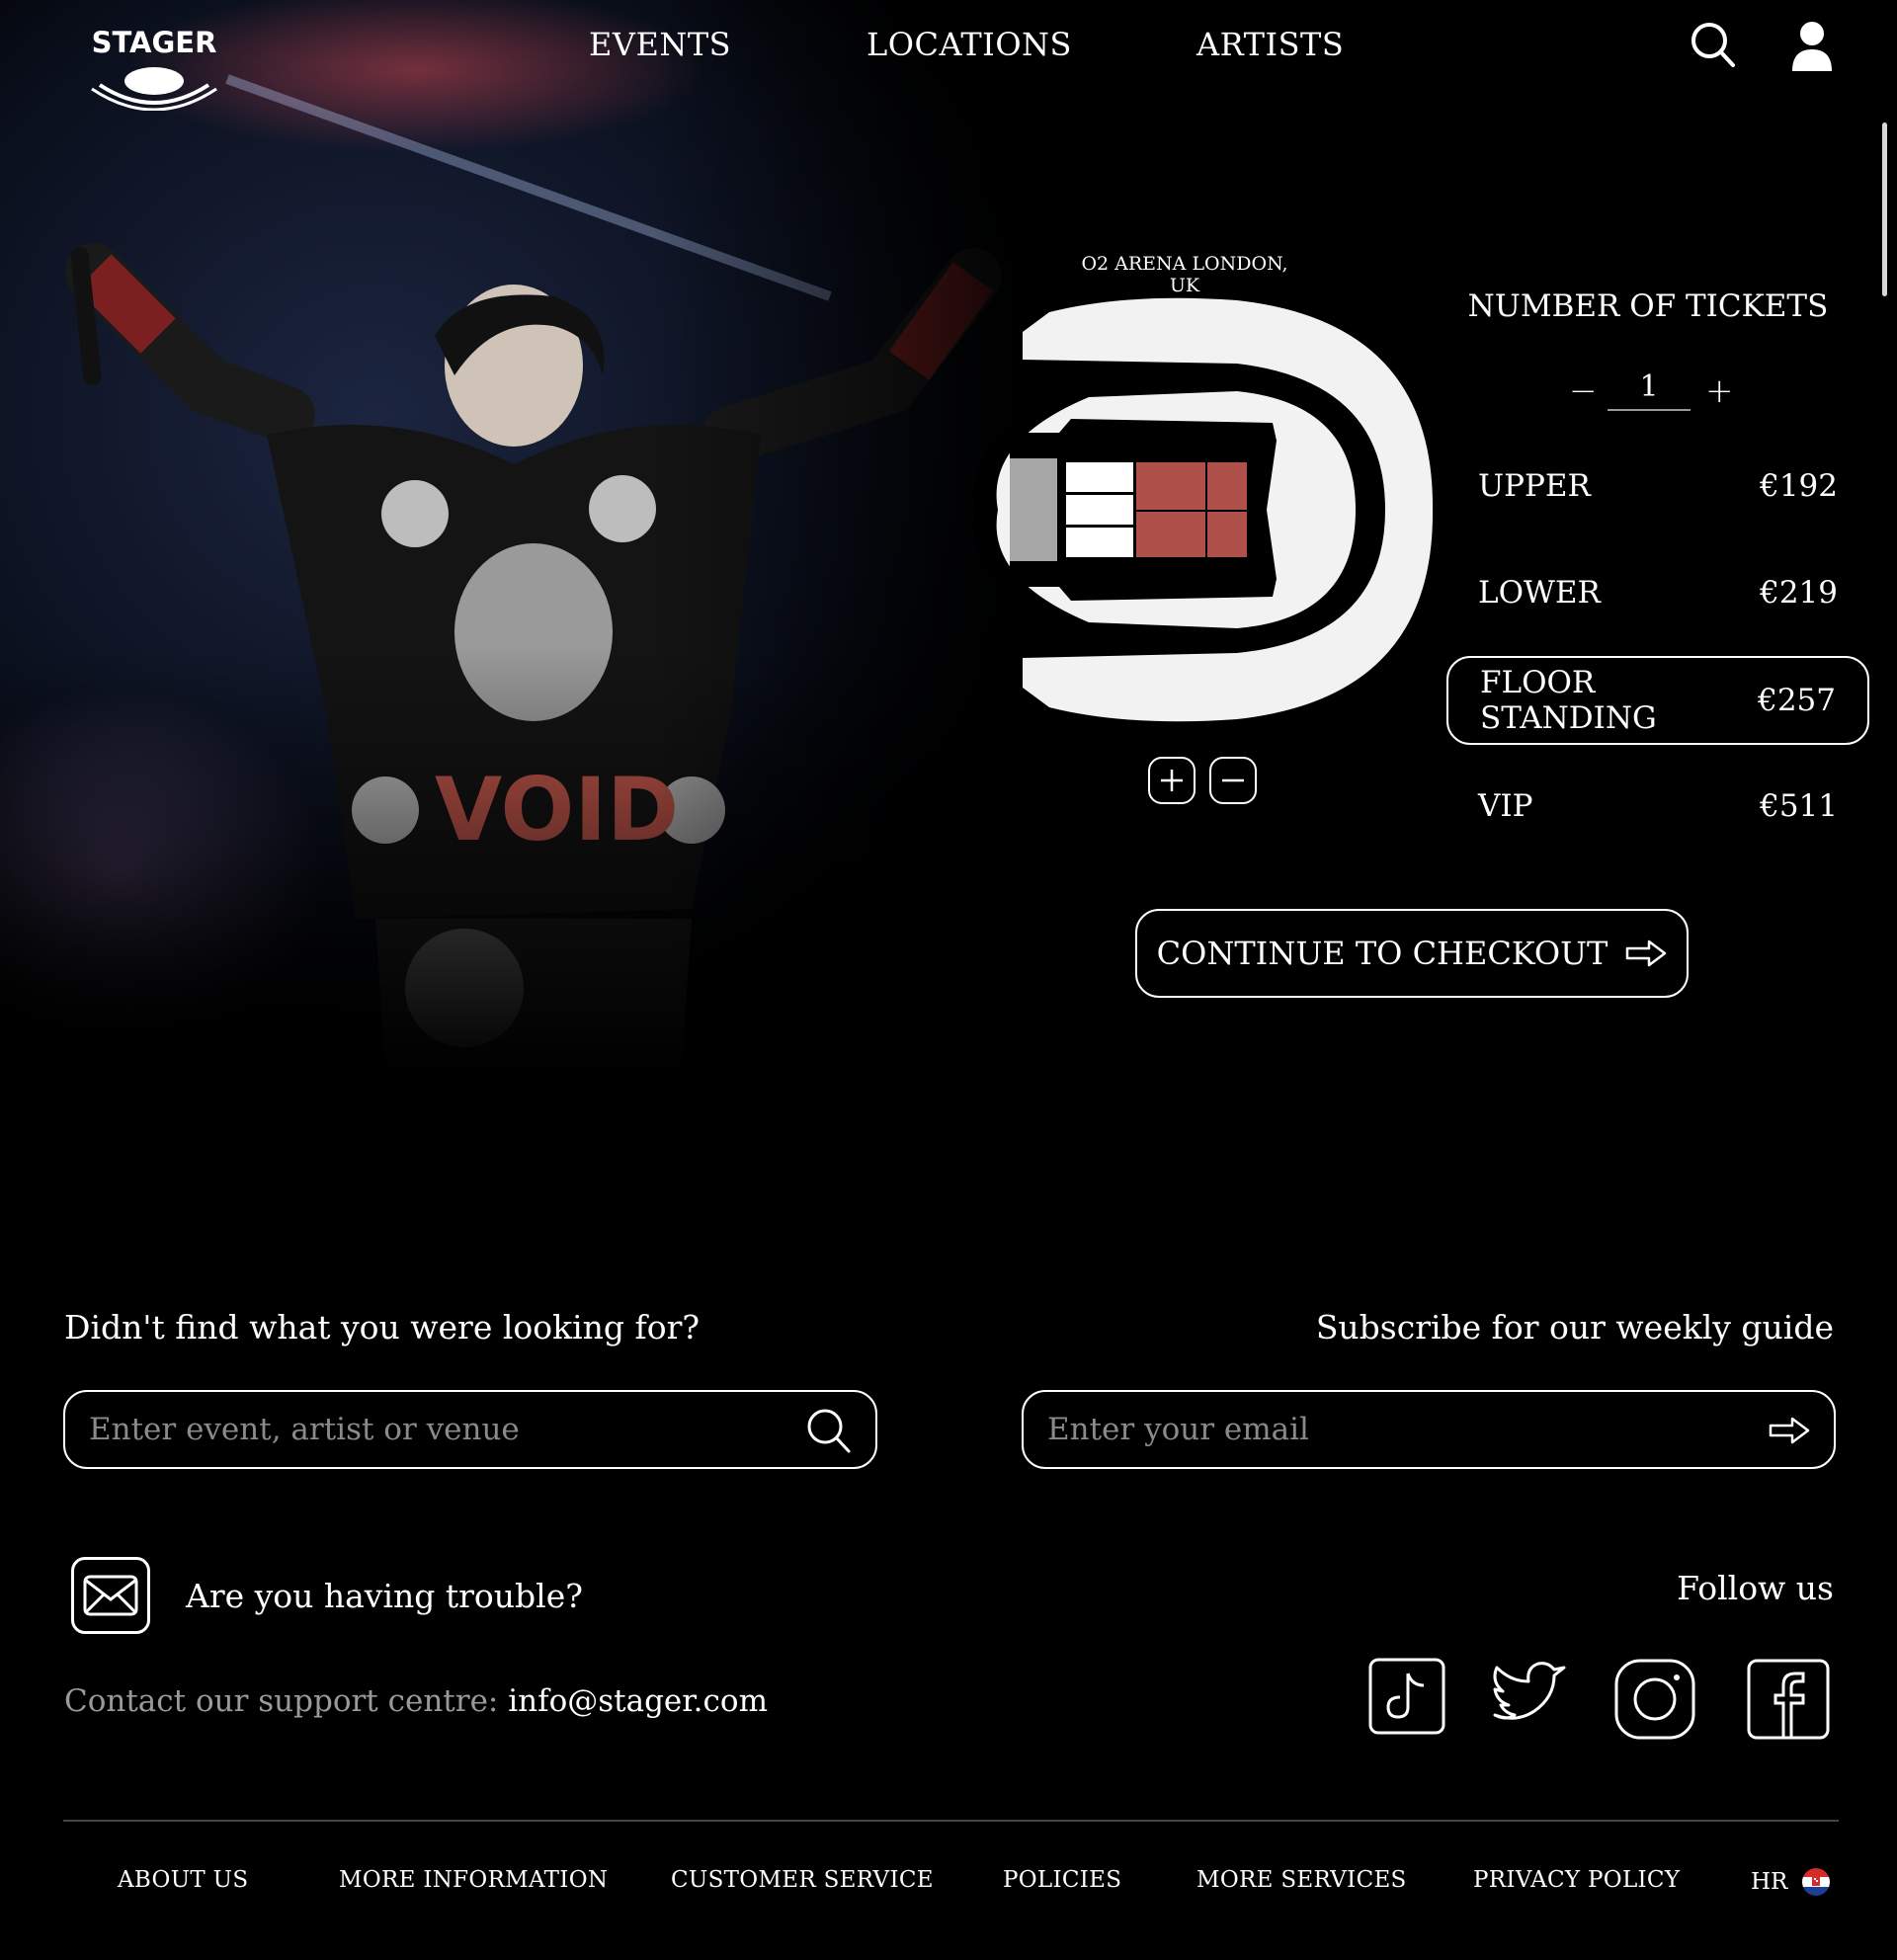 The height and width of the screenshot is (1960, 1897). I want to click on footer-search-input, so click(470, 1429).